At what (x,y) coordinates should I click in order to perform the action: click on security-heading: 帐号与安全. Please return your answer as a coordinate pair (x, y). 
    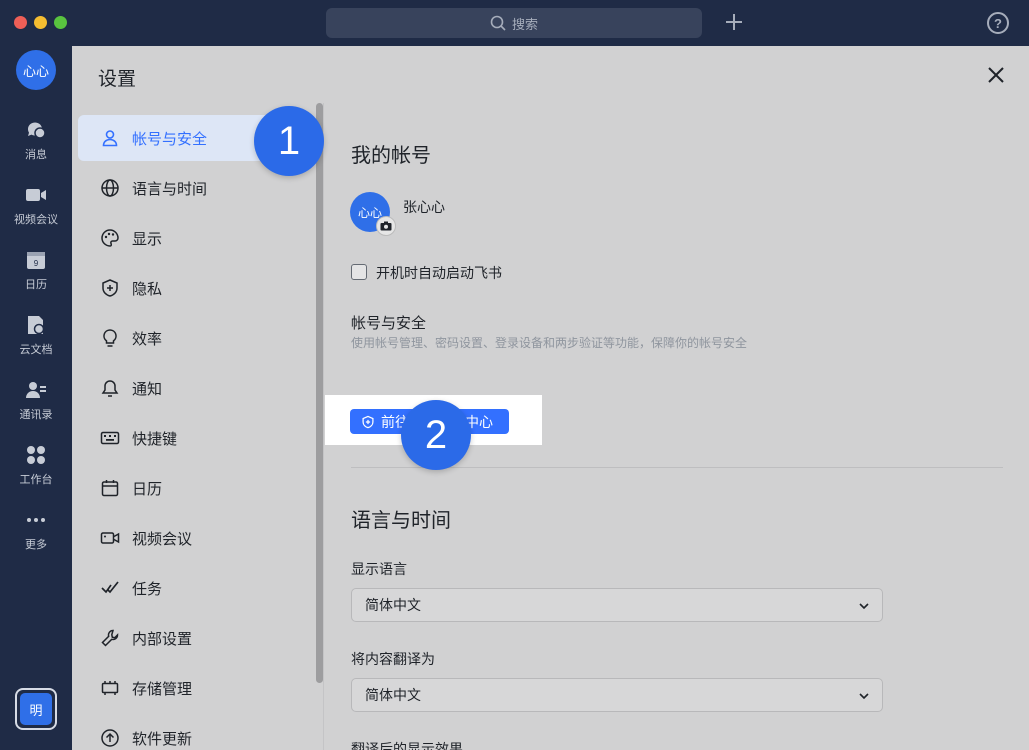
    Looking at the image, I should click on (389, 323).